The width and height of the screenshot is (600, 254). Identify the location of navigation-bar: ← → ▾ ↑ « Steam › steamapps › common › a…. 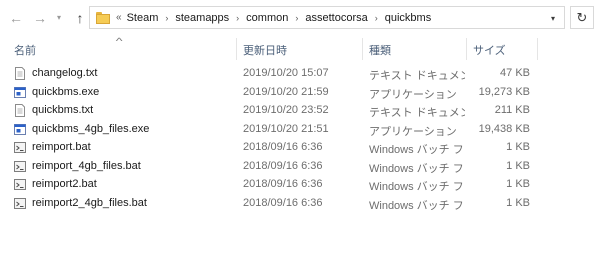
(300, 18).